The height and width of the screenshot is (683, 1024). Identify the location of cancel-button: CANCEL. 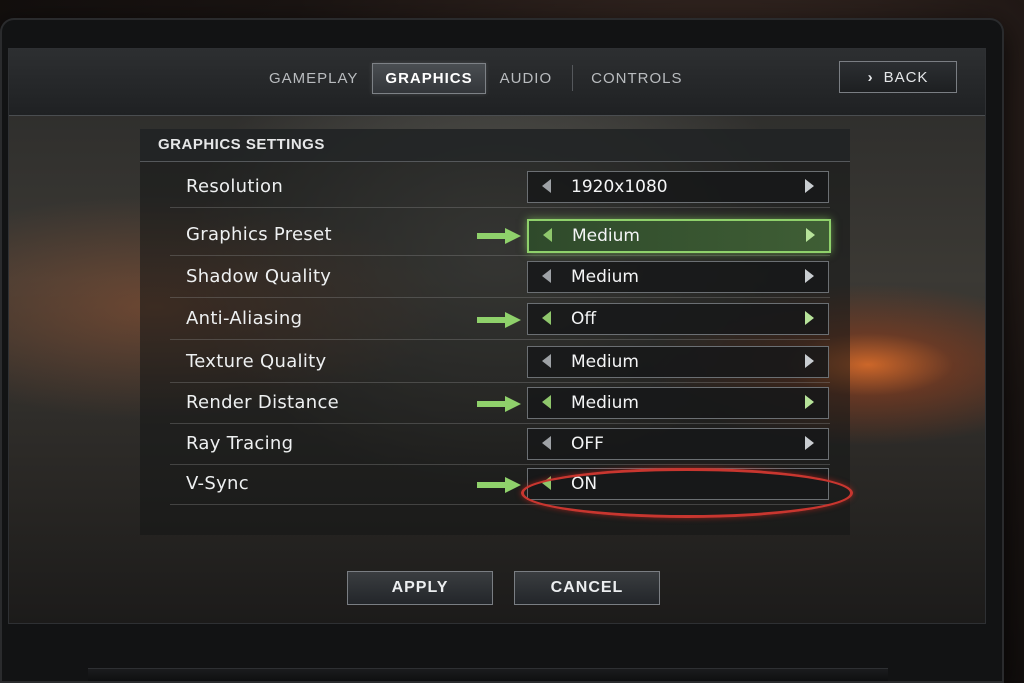
(587, 588).